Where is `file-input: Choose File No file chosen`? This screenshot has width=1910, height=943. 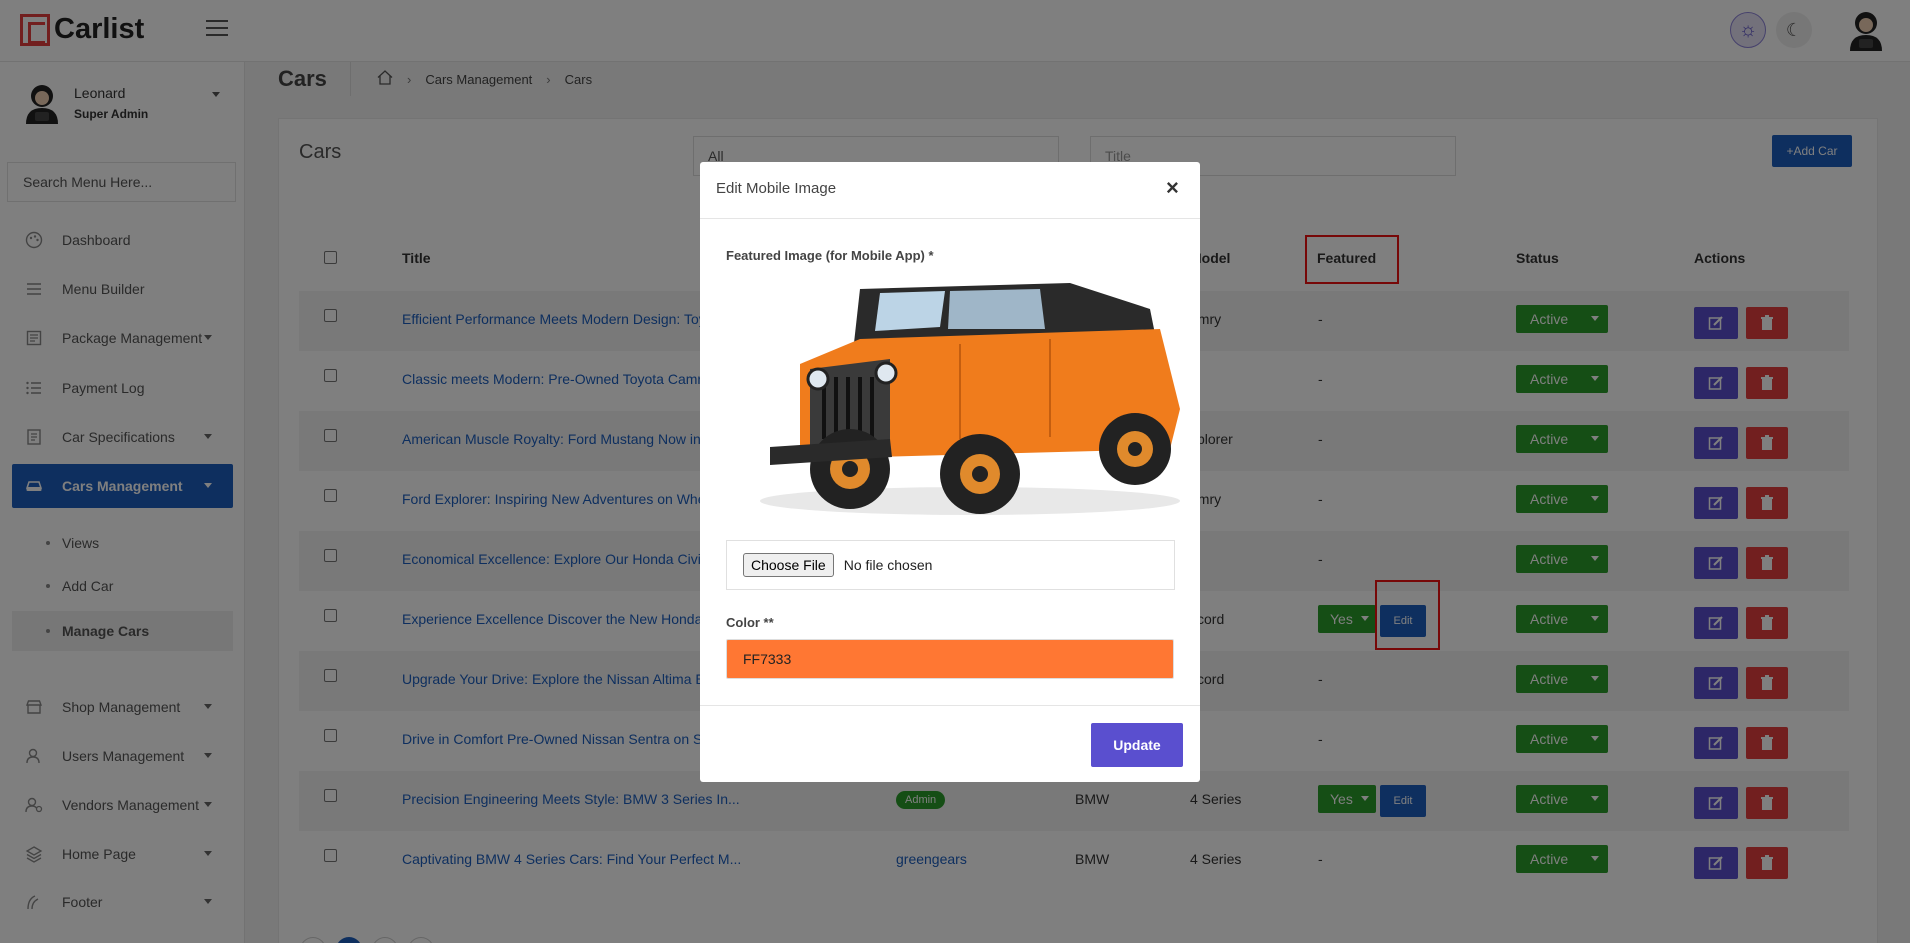
file-input: Choose File No file chosen is located at coordinates (950, 565).